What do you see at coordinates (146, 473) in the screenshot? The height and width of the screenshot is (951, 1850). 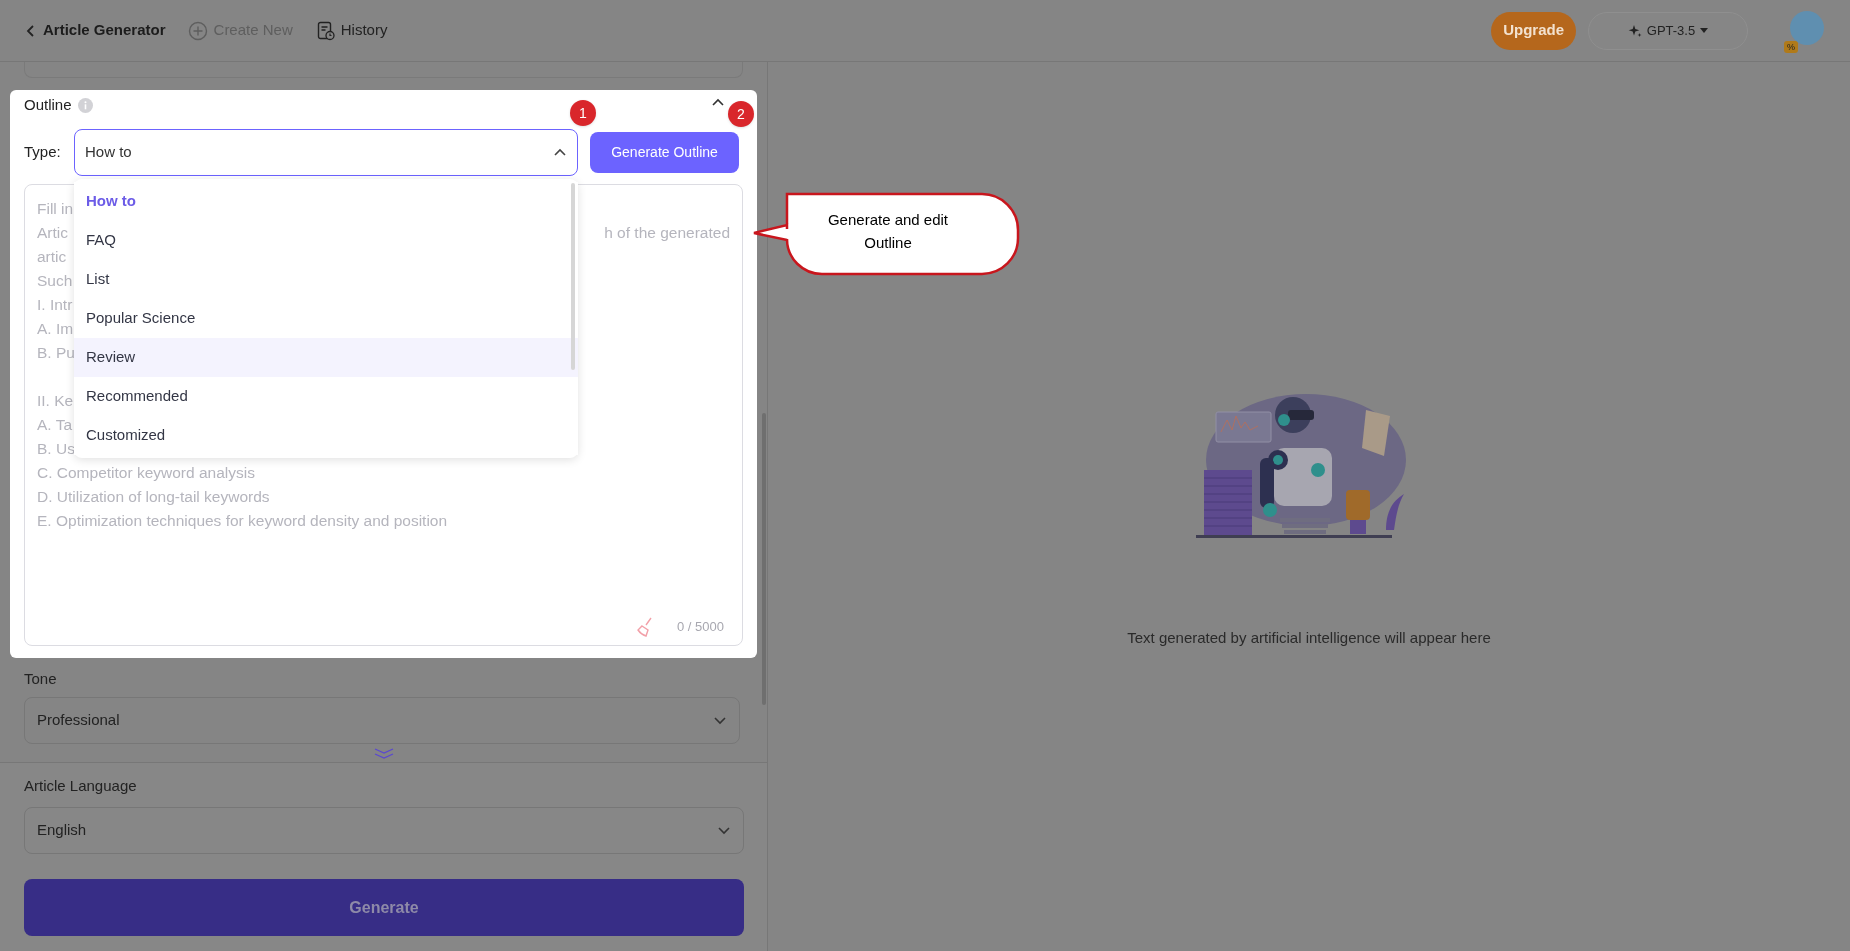 I see `placeholder-text: C. Competitor keyword analysis` at bounding box center [146, 473].